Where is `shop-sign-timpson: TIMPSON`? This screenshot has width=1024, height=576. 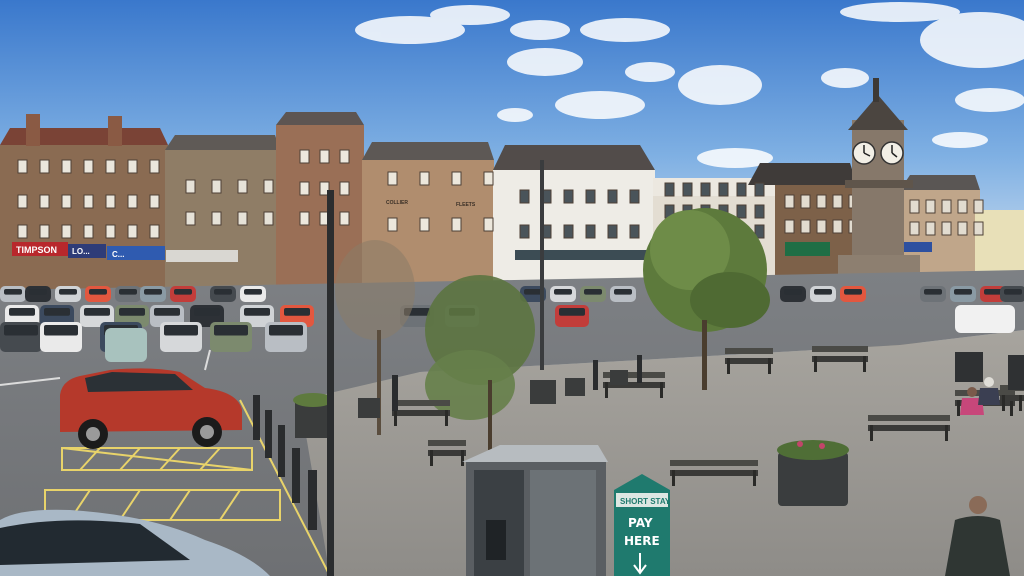 shop-sign-timpson: TIMPSON is located at coordinates (36, 250).